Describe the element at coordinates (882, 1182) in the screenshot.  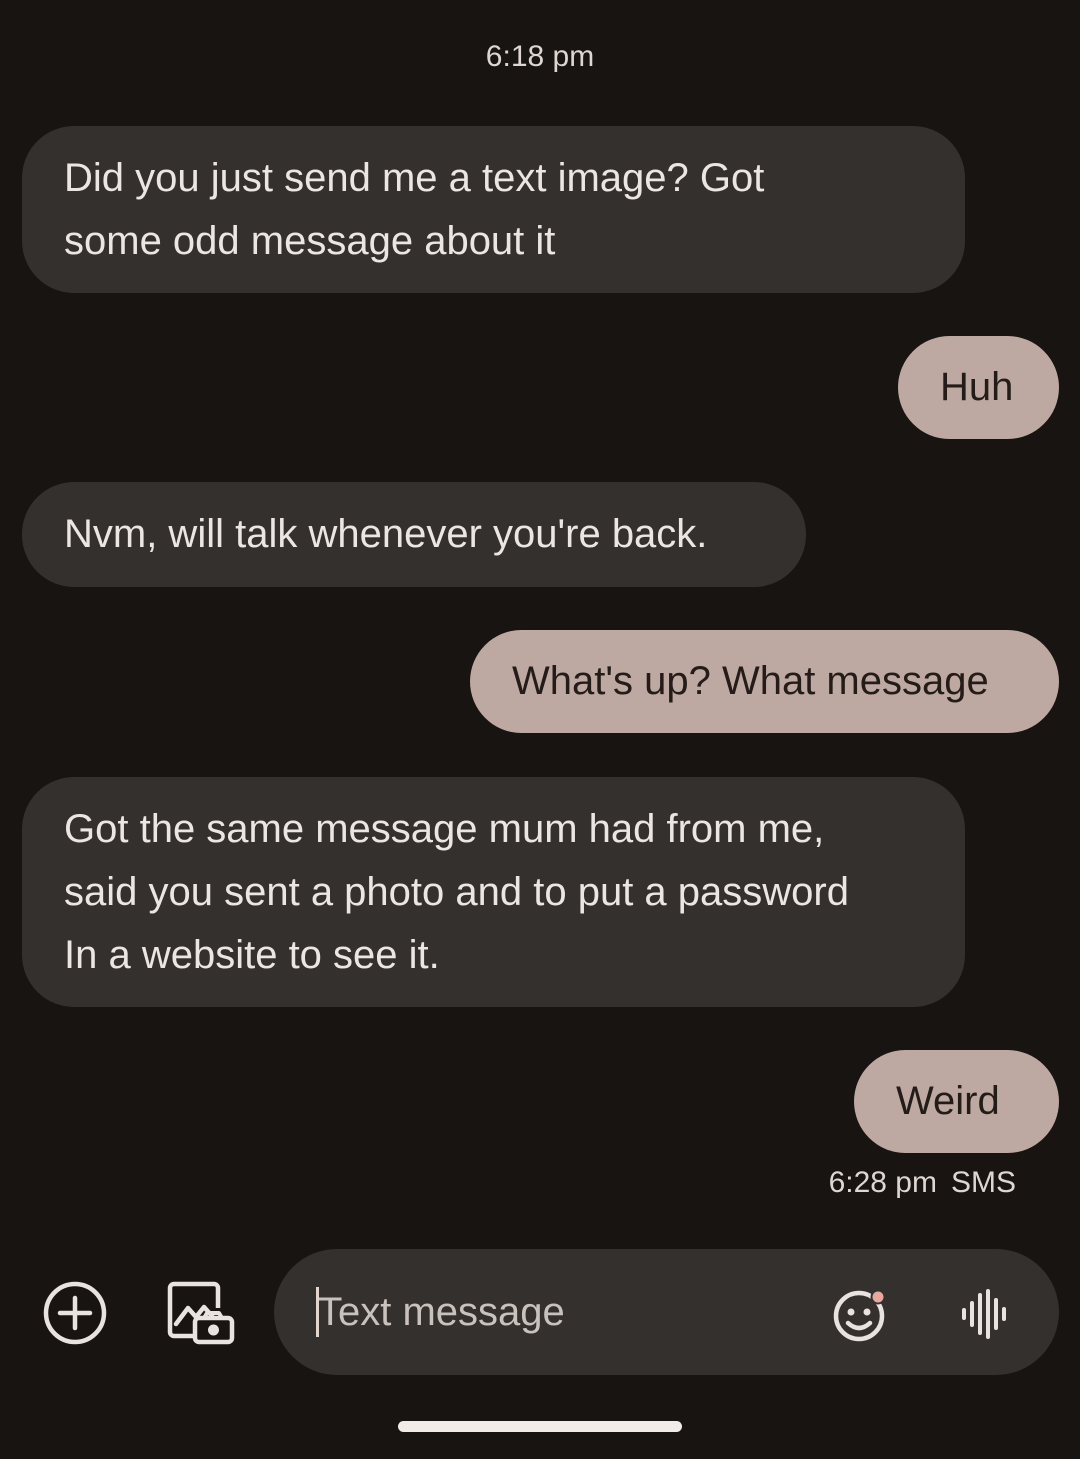
I see `message-time: 6:28 pm` at that location.